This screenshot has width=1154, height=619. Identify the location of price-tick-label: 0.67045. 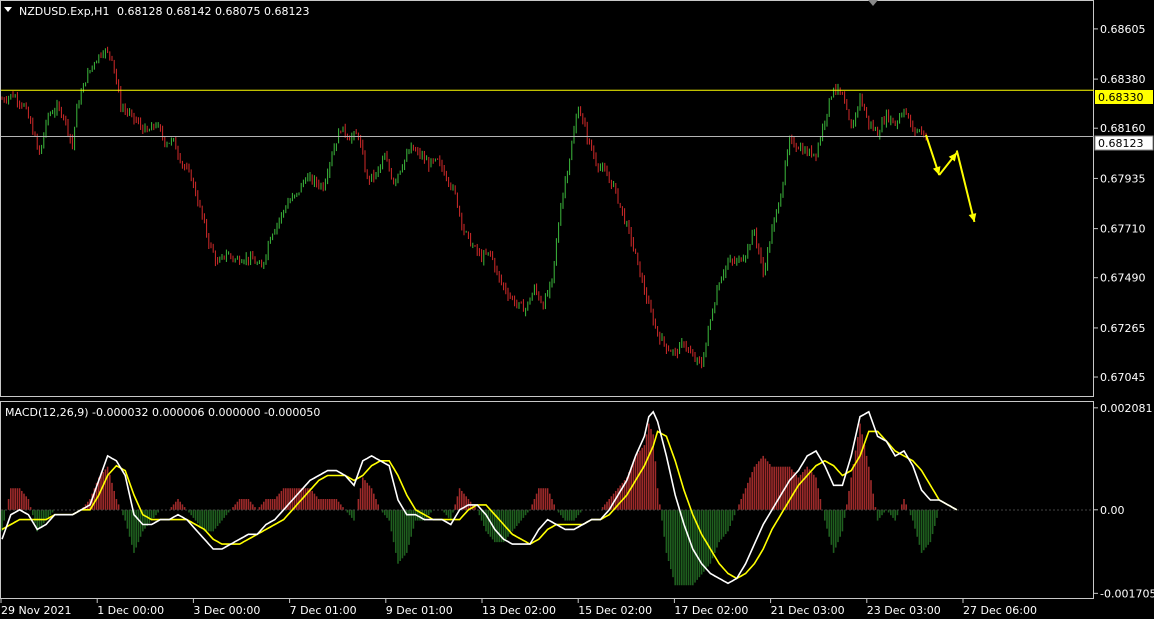
(1123, 377).